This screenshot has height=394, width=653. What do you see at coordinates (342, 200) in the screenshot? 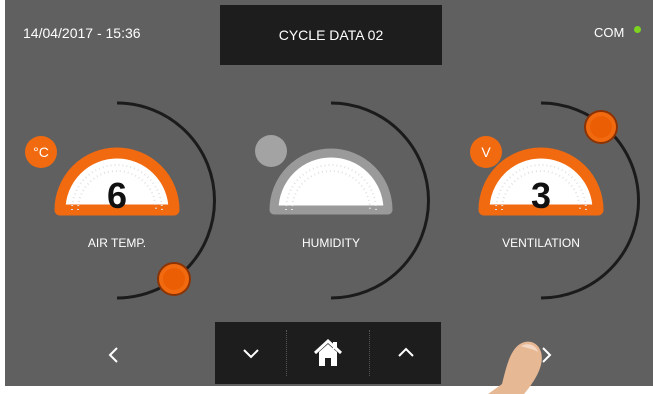
I see `humidity-dial-graphic` at bounding box center [342, 200].